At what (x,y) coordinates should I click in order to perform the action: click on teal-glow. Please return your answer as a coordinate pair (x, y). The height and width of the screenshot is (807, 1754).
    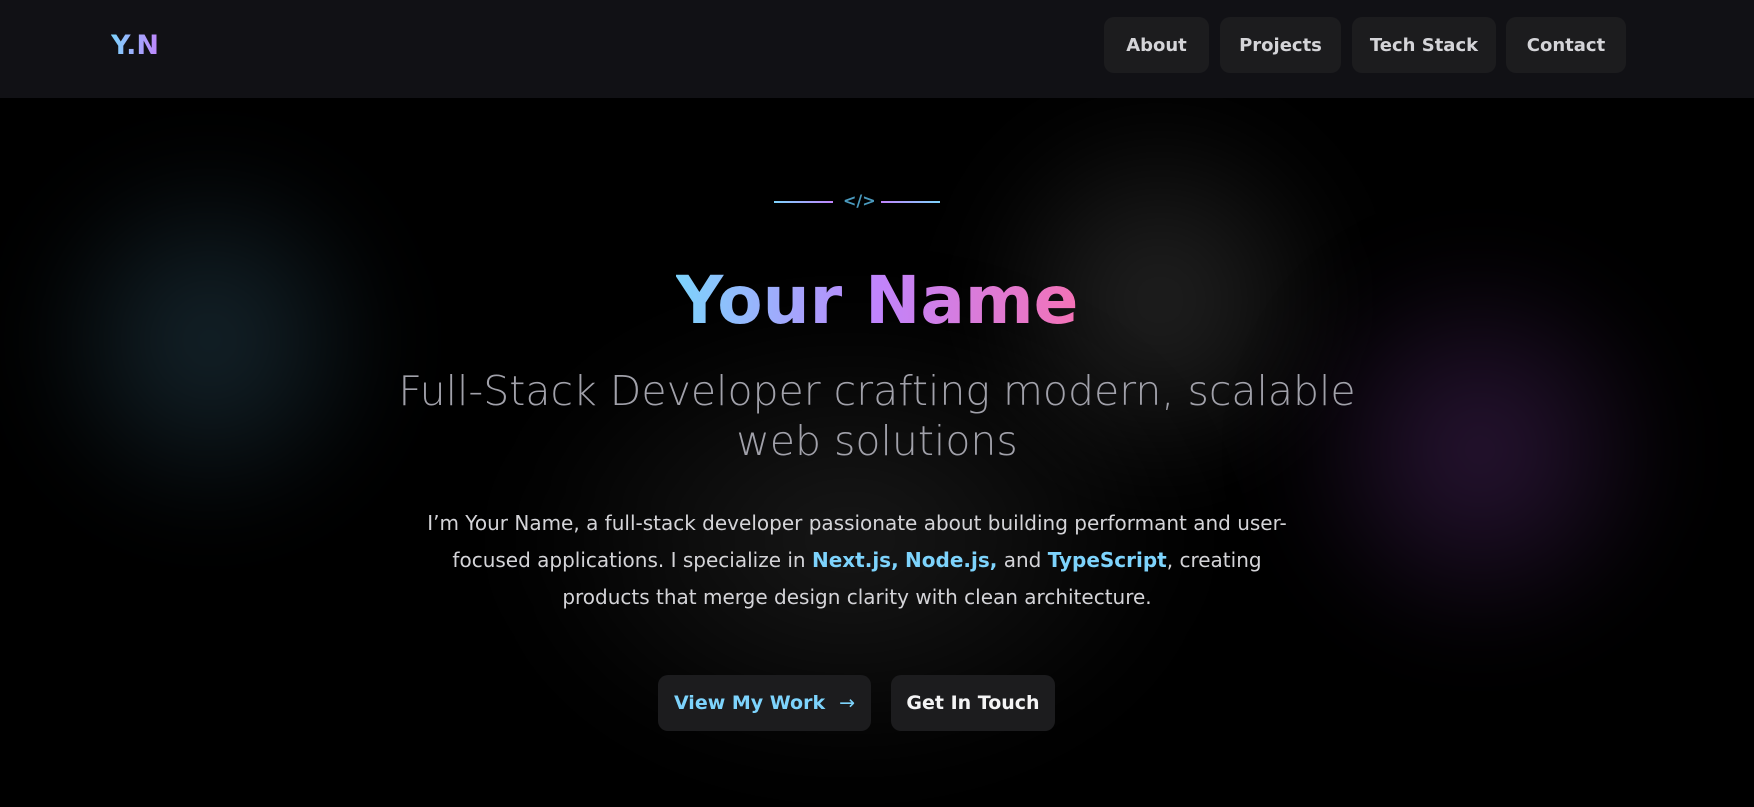
    Looking at the image, I should click on (210, 340).